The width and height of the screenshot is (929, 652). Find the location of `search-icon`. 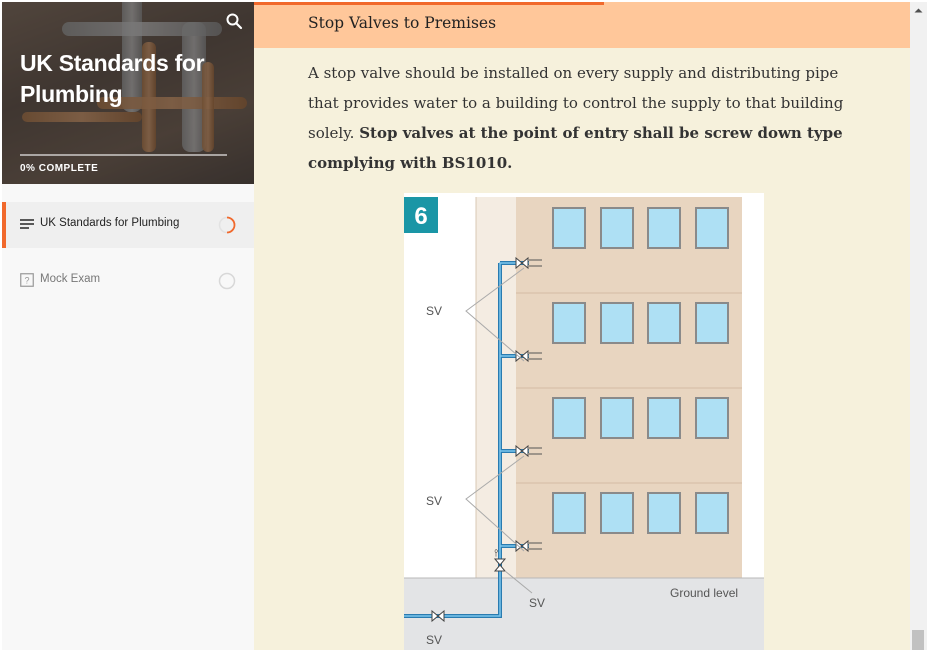

search-icon is located at coordinates (234, 21).